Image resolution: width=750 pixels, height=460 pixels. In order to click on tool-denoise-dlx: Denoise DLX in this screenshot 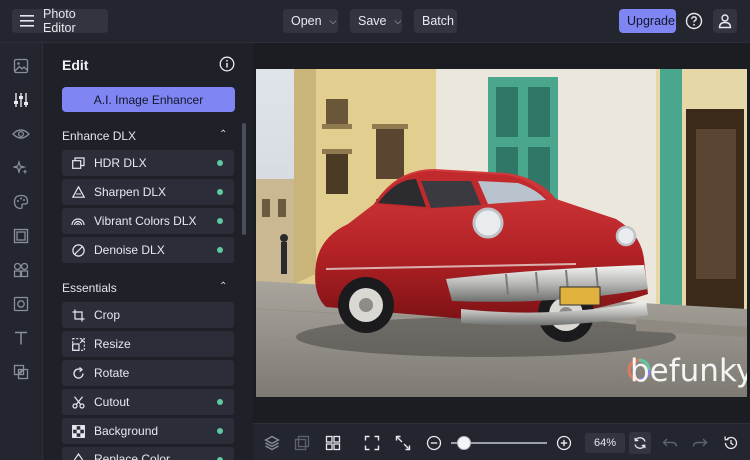, I will do `click(148, 250)`.